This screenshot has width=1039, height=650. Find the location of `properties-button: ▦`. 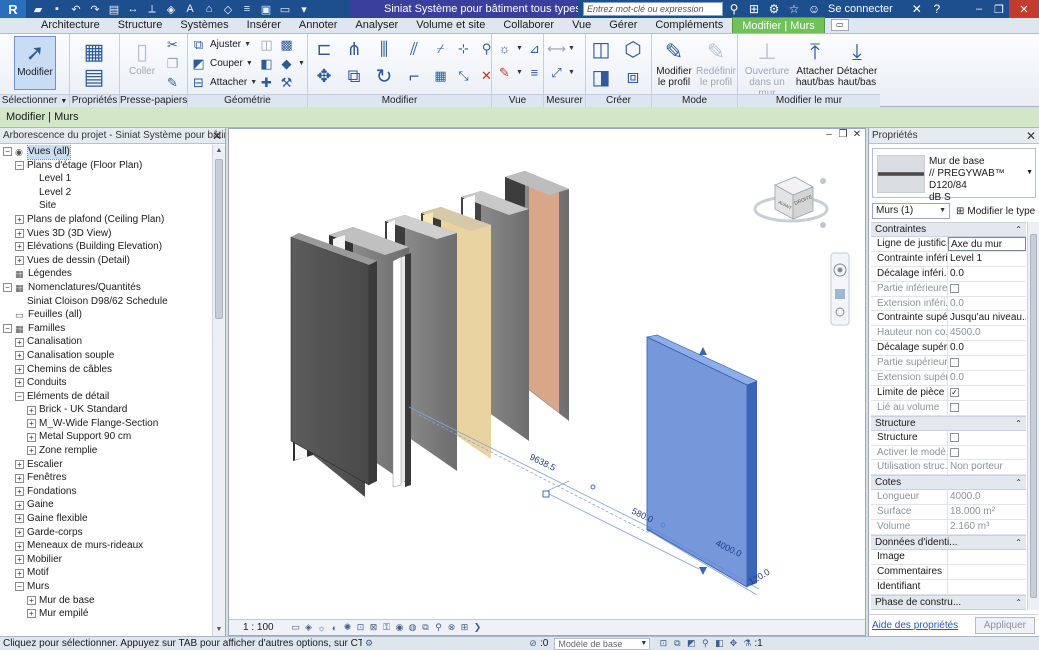

properties-button: ▦ is located at coordinates (94, 51).